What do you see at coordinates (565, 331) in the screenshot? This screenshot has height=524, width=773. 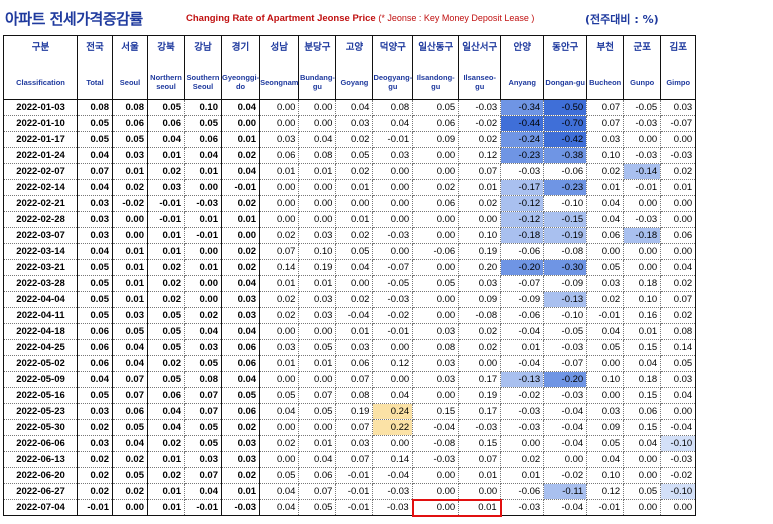 I see `rate-cell: -0.05` at bounding box center [565, 331].